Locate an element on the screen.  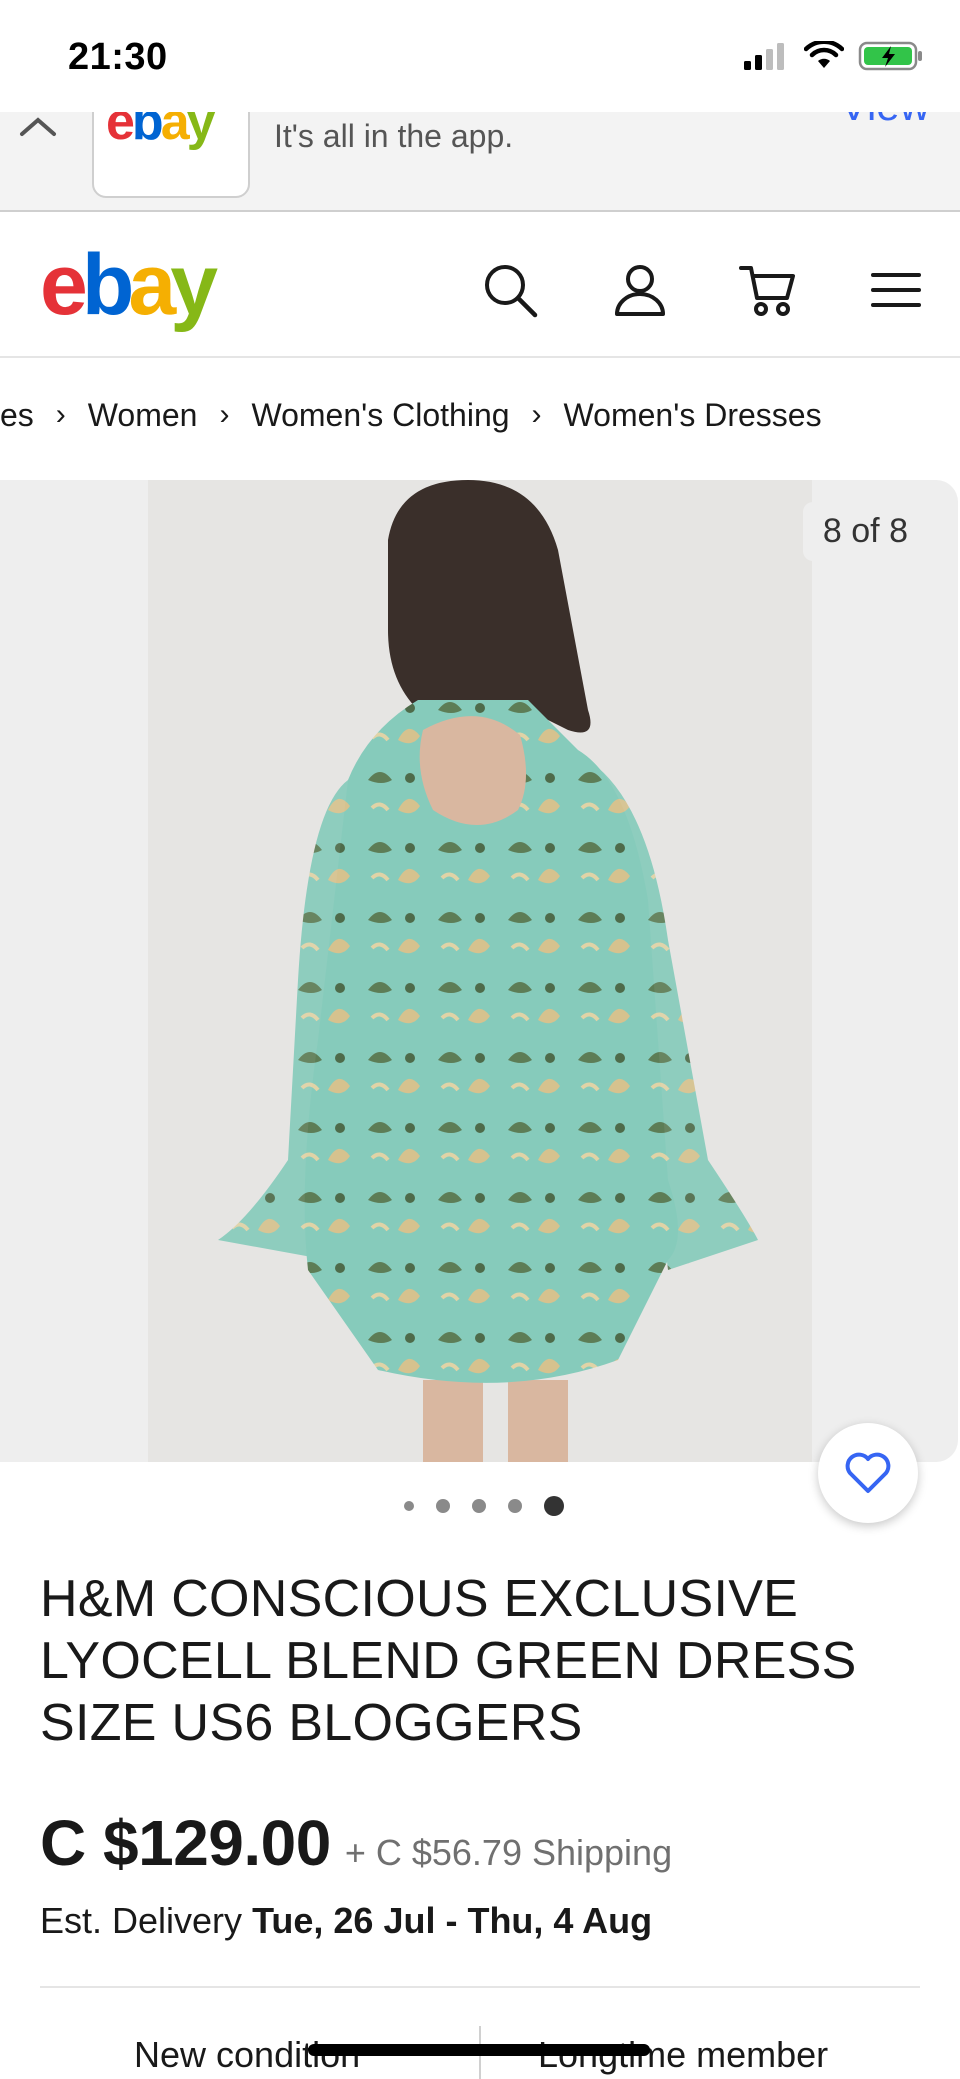
signal-icon is located at coordinates (764, 56).